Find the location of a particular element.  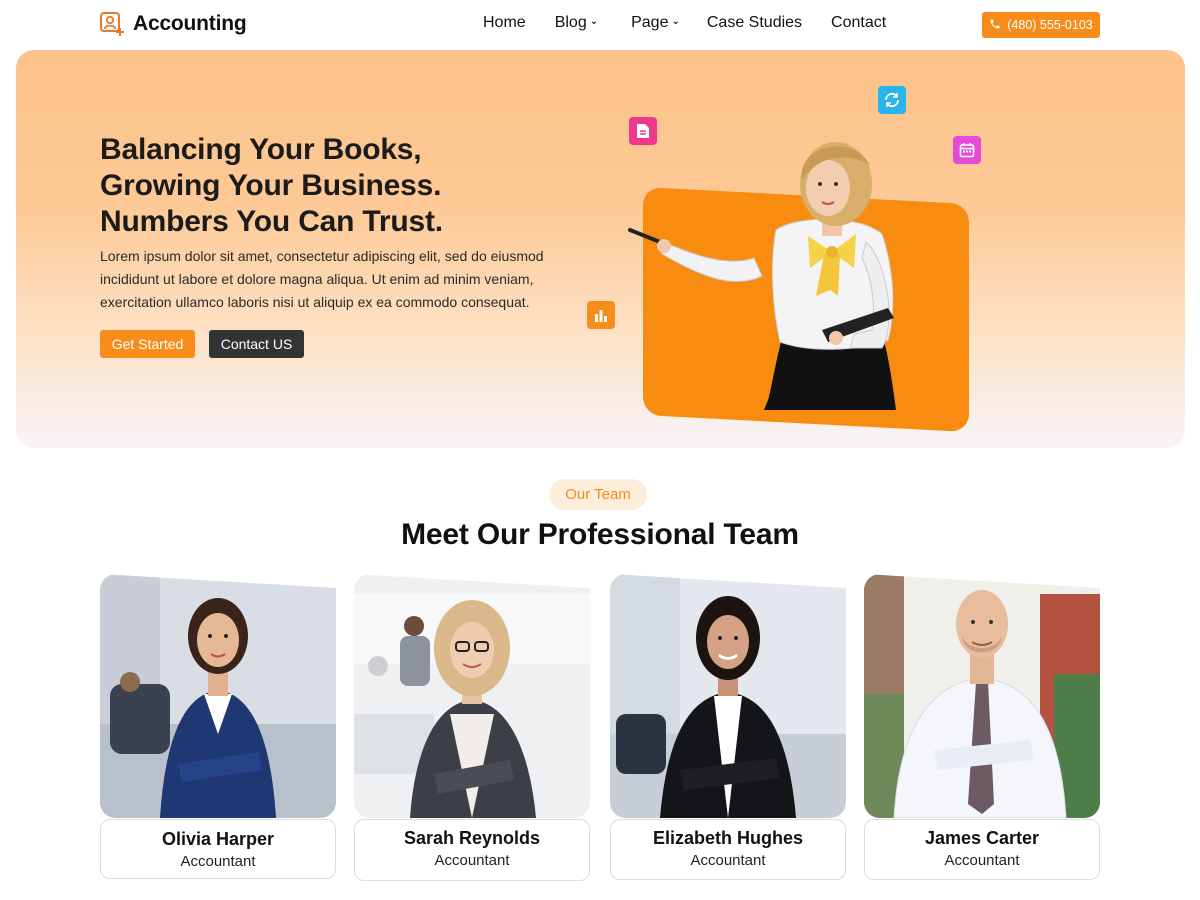

nav-case-studies: Case Studies is located at coordinates (754, 23).